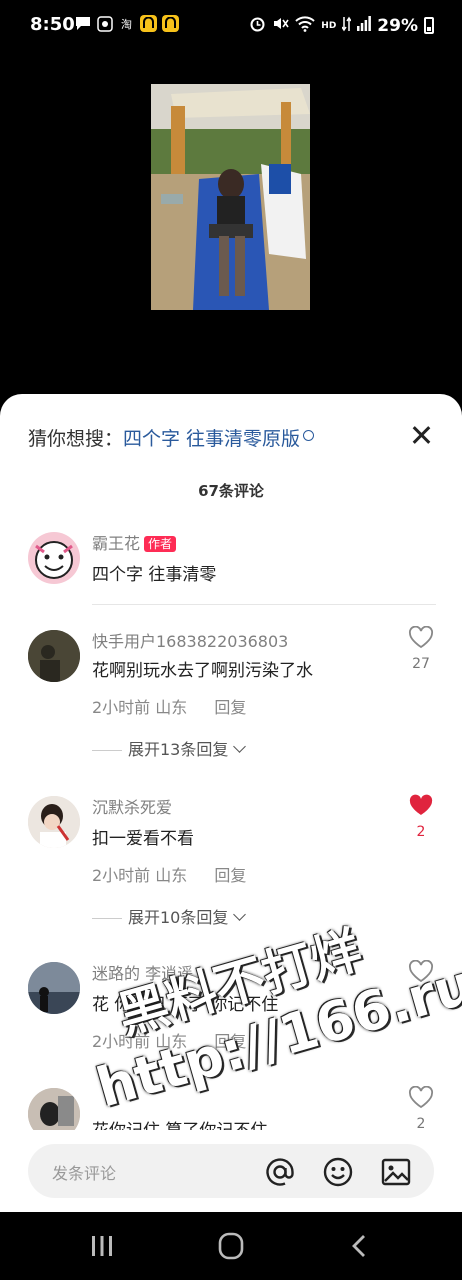 The image size is (462, 1280). What do you see at coordinates (231, 26) in the screenshot?
I see `status-bar: 8:50 淘 HD 29%` at bounding box center [231, 26].